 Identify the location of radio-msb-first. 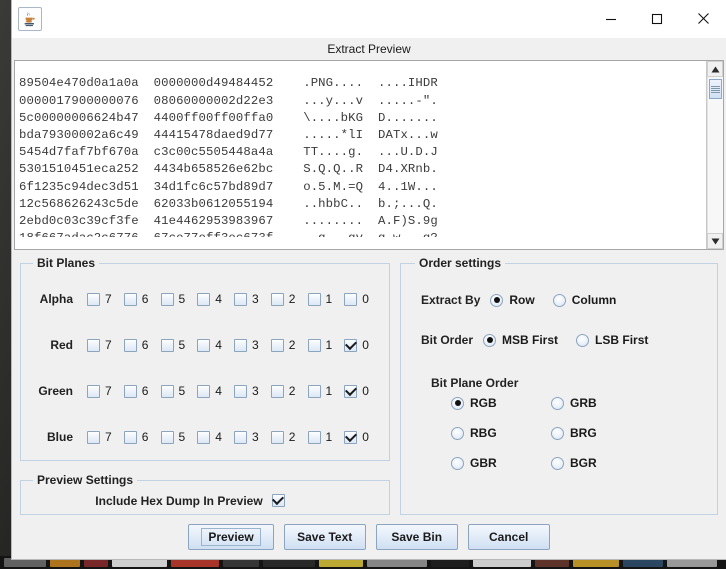
(490, 340).